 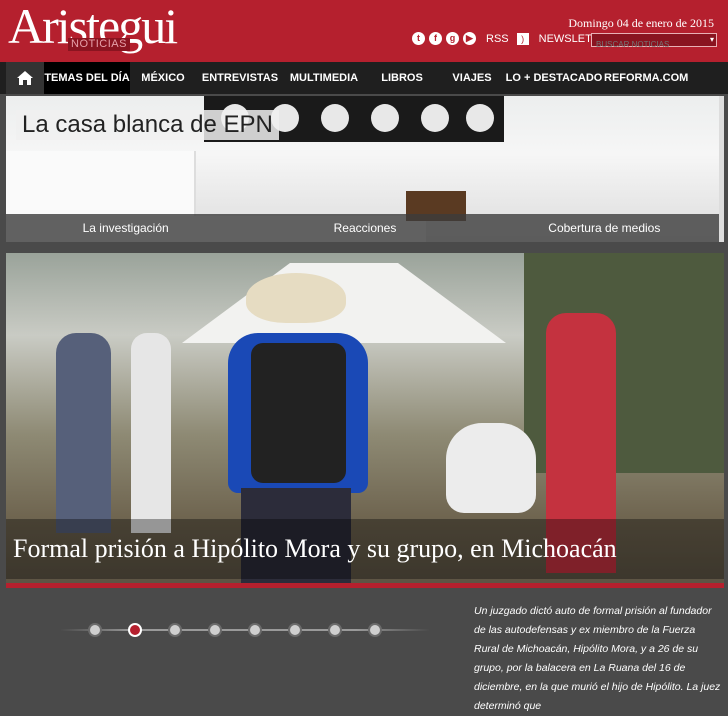 What do you see at coordinates (147, 125) in the screenshot?
I see `feature-title: La casa blanca de EPN` at bounding box center [147, 125].